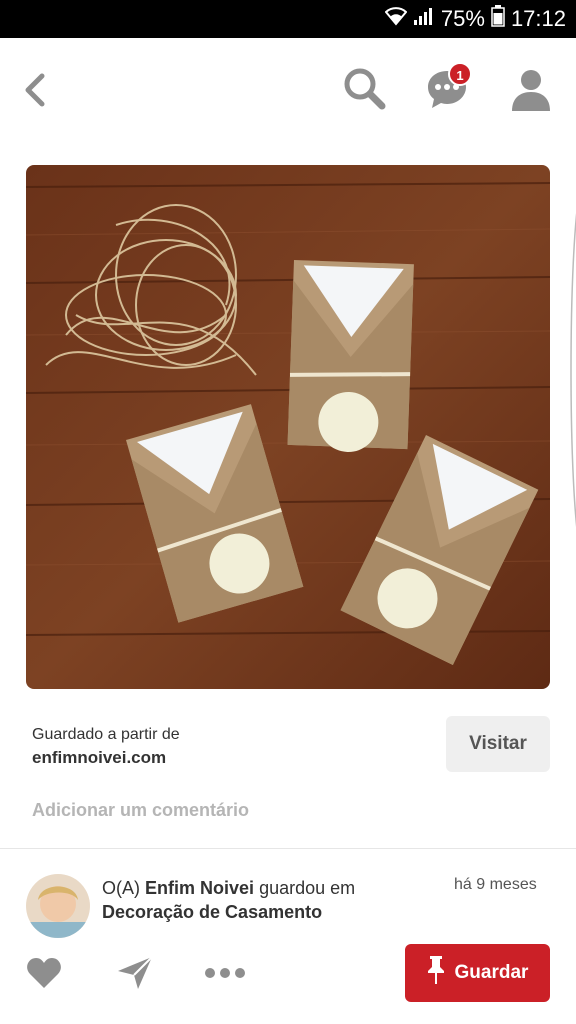  What do you see at coordinates (199, 888) in the screenshot?
I see `activity-user-link: Enfim Noivei` at bounding box center [199, 888].